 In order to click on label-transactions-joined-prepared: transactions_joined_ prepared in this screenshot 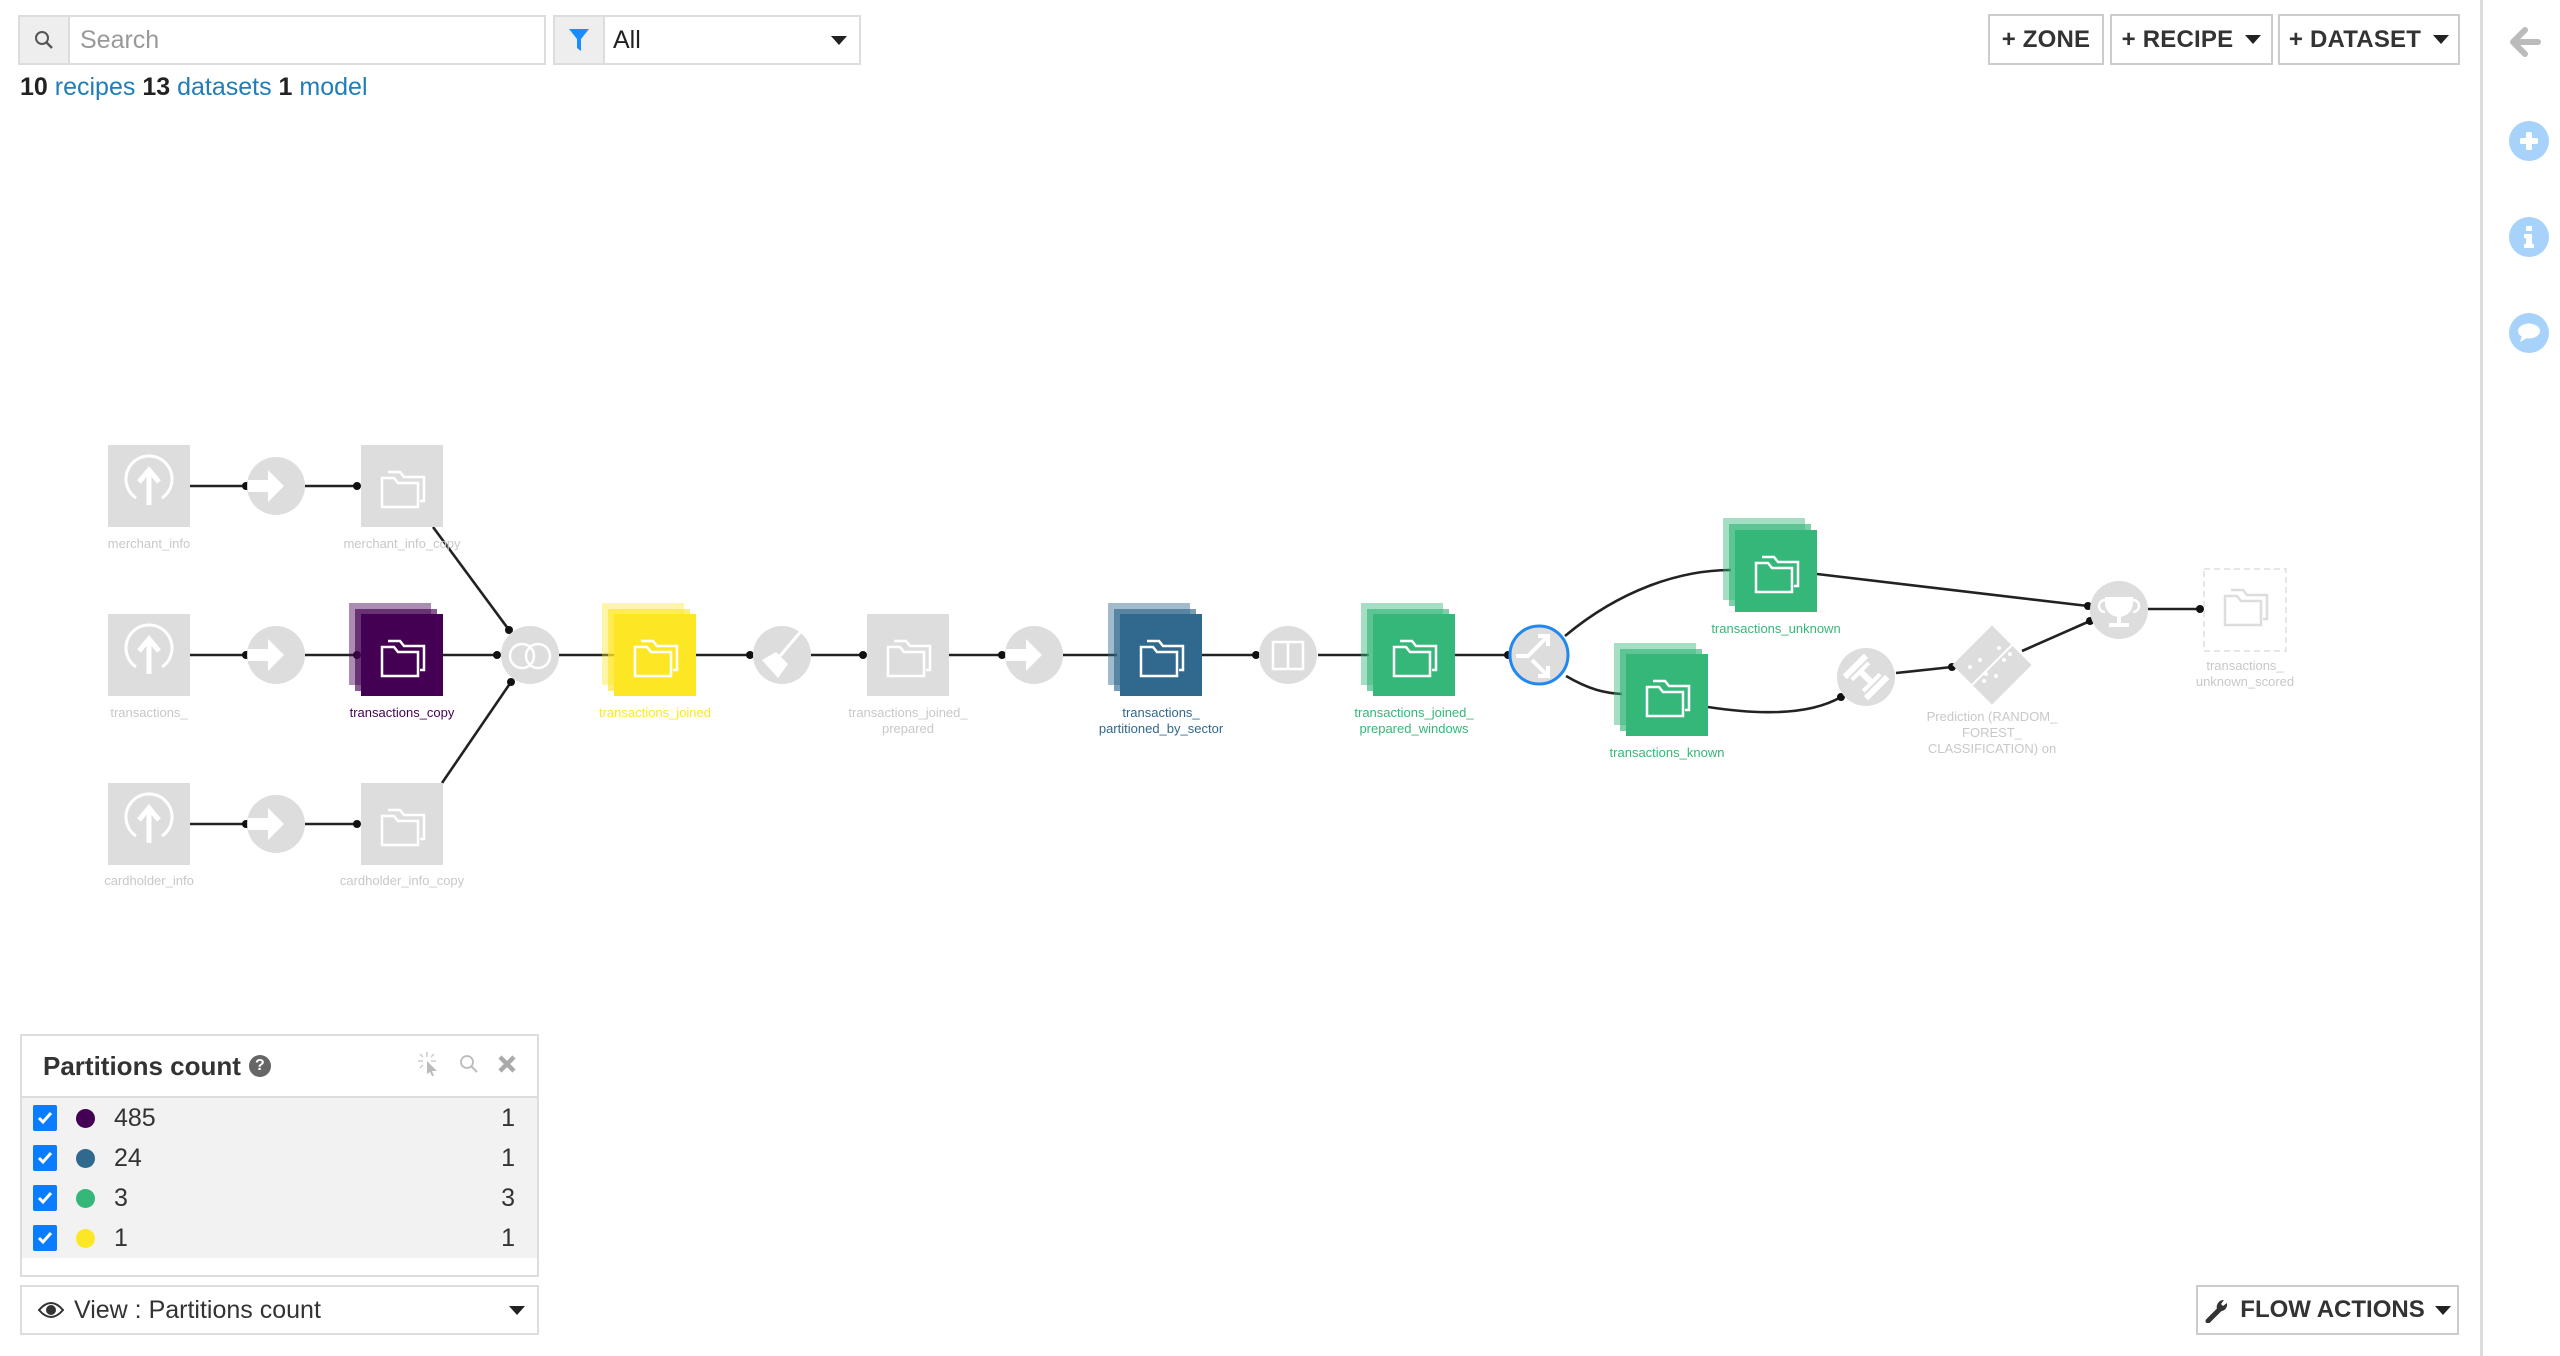, I will do `click(908, 721)`.